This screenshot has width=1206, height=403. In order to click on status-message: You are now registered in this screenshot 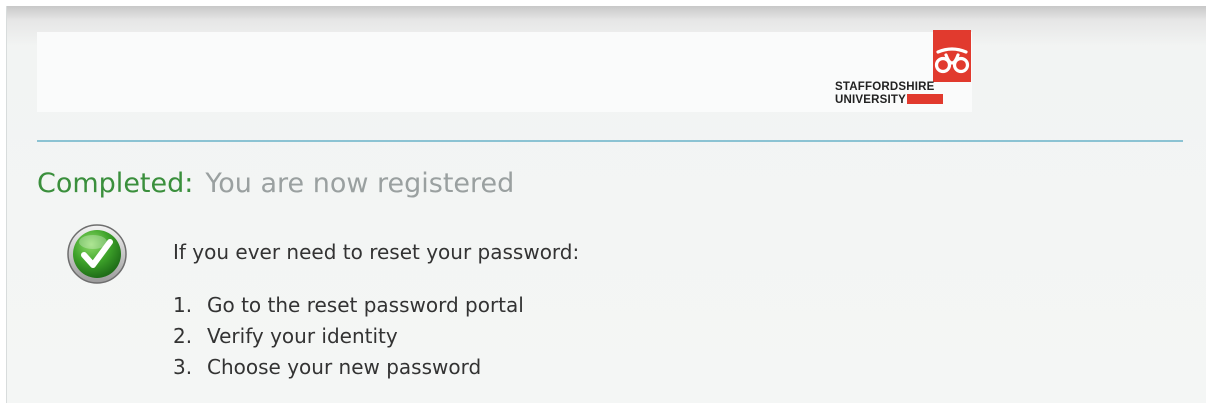, I will do `click(360, 183)`.